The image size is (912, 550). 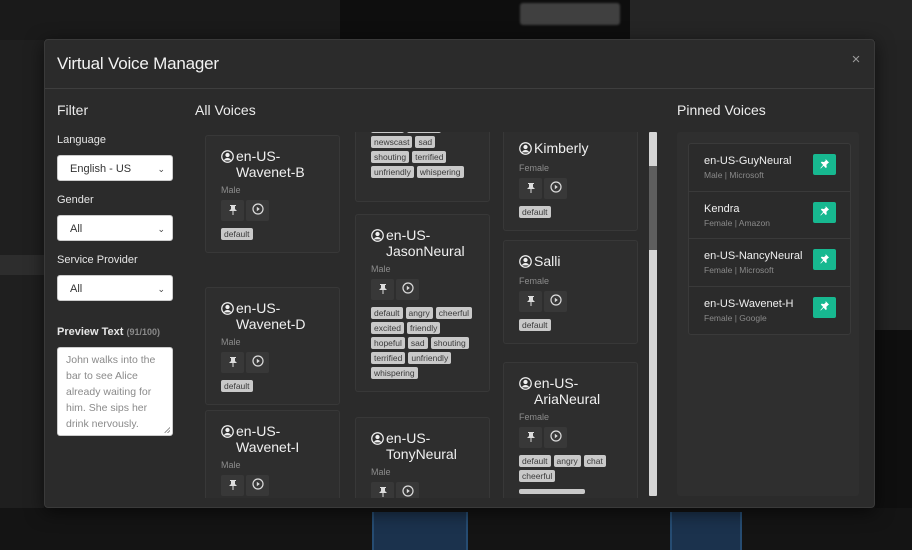 I want to click on voice-card: en-US- Wavenet-B Male default, so click(x=272, y=194).